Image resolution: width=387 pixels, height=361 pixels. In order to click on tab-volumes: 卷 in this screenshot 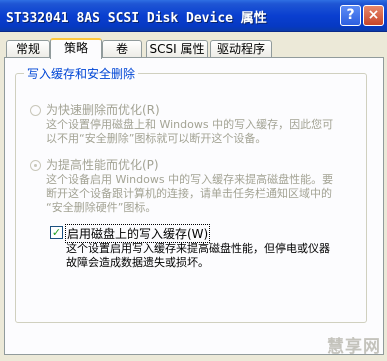, I will do `click(122, 49)`.